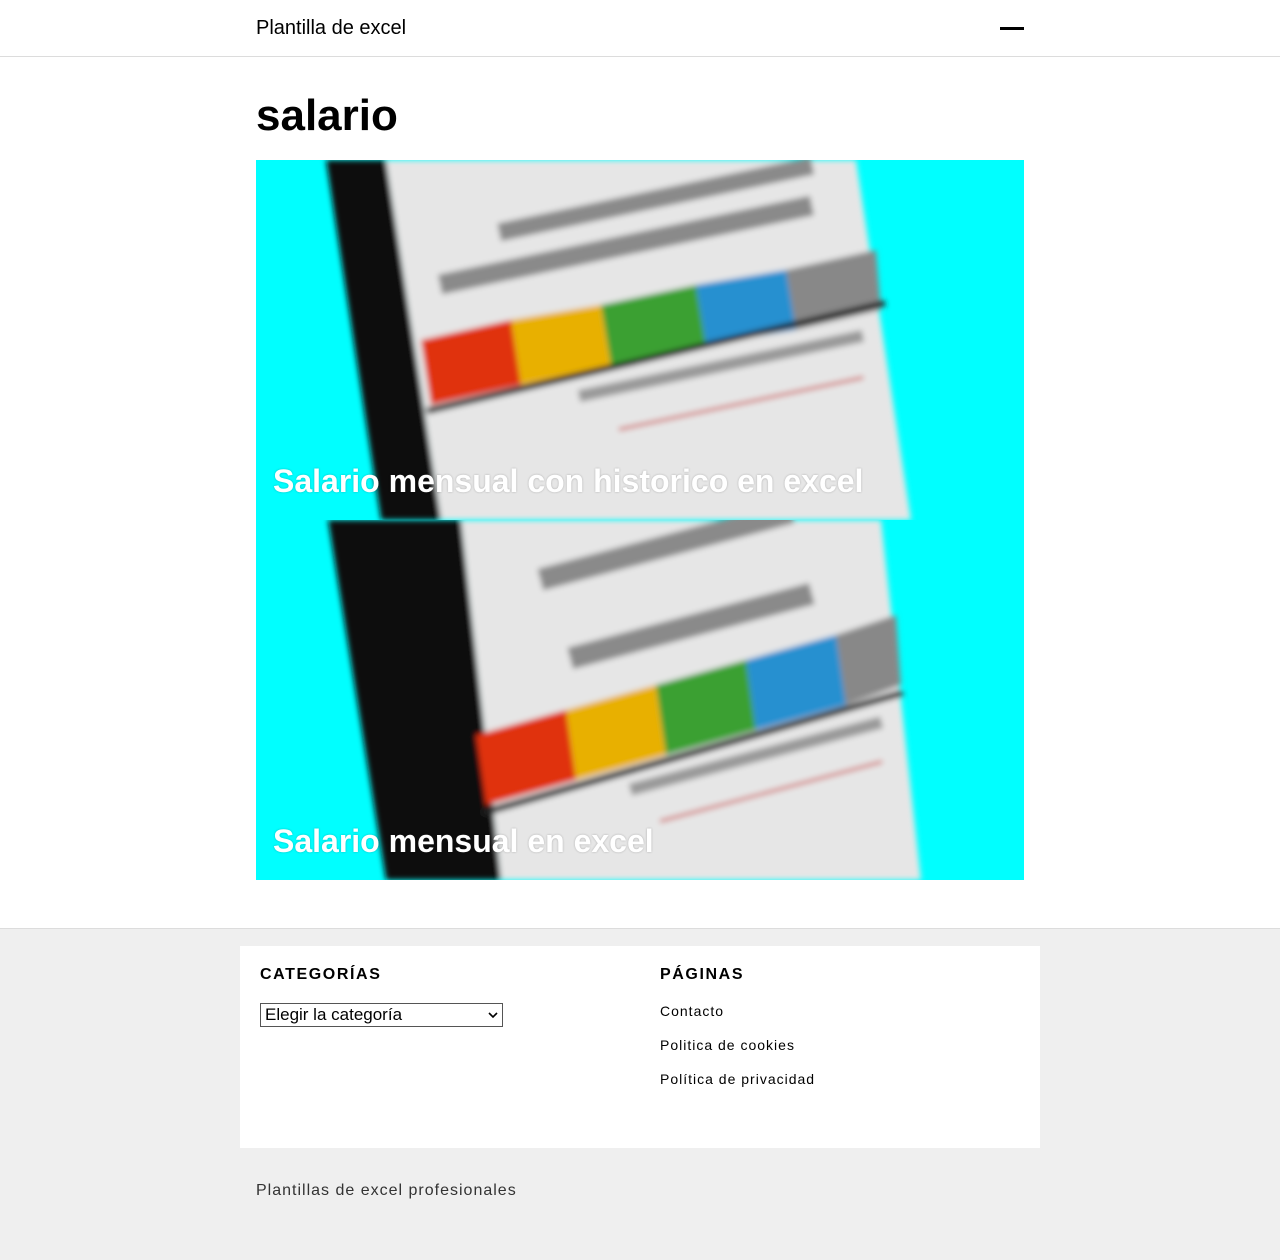 The height and width of the screenshot is (1260, 1280). What do you see at coordinates (737, 1079) in the screenshot?
I see `page-link-privacidad: Política de privacidad` at bounding box center [737, 1079].